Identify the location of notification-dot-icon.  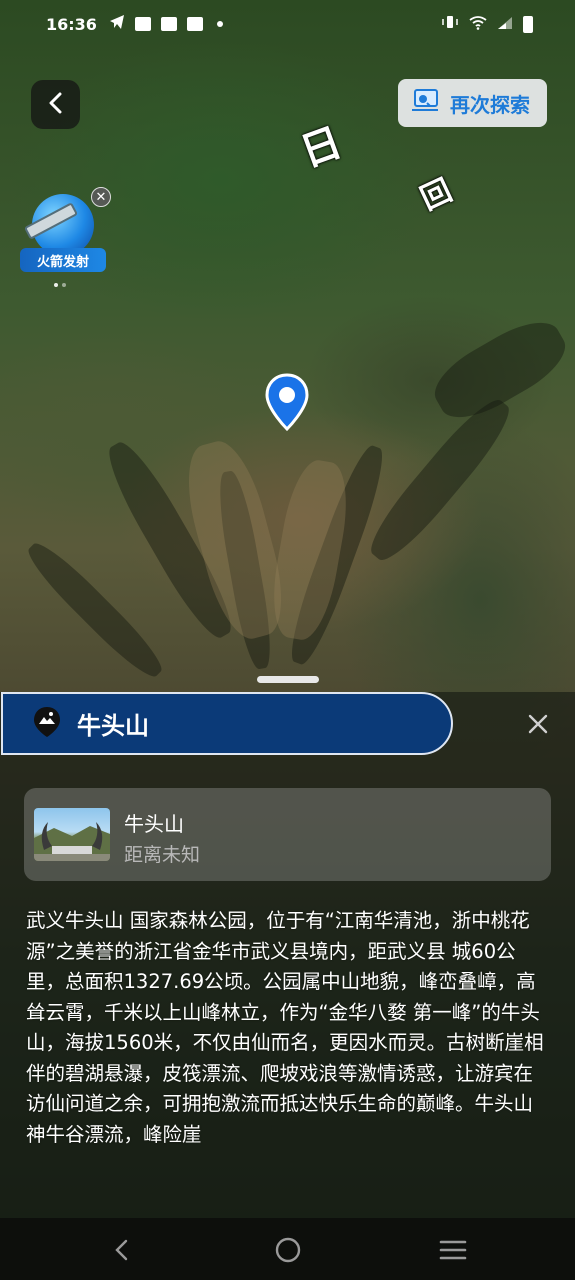
(219, 24).